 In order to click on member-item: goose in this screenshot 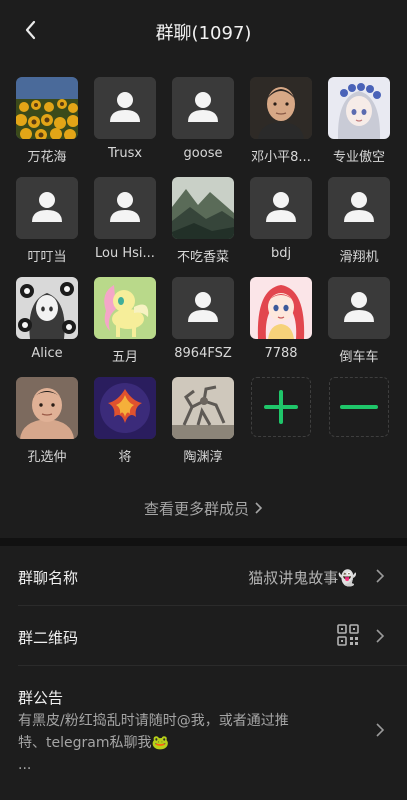, I will do `click(203, 119)`.